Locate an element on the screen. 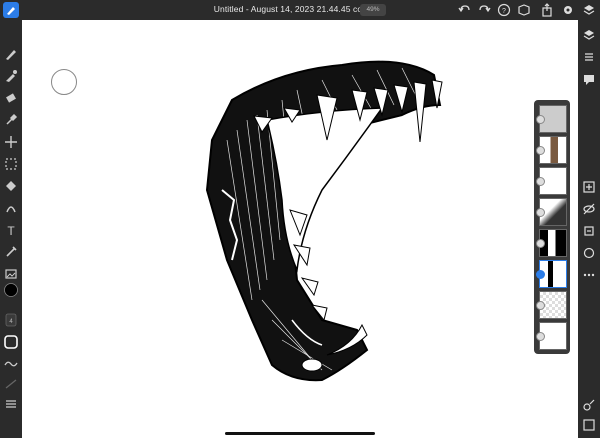 The height and width of the screenshot is (438, 600). right-toolbar is located at coordinates (589, 229).